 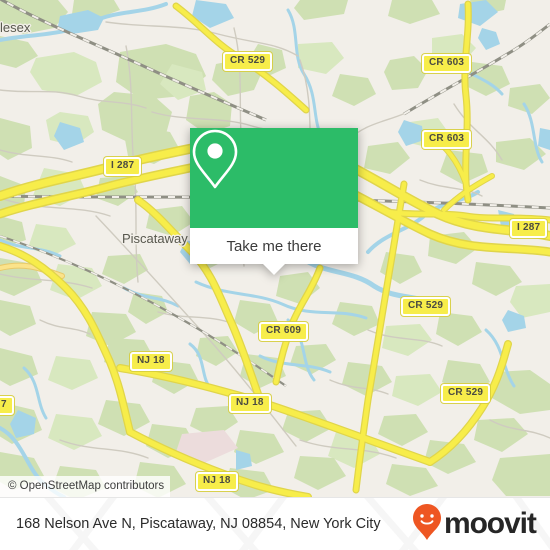 I want to click on popup-footer: Take me there, so click(x=274, y=251).